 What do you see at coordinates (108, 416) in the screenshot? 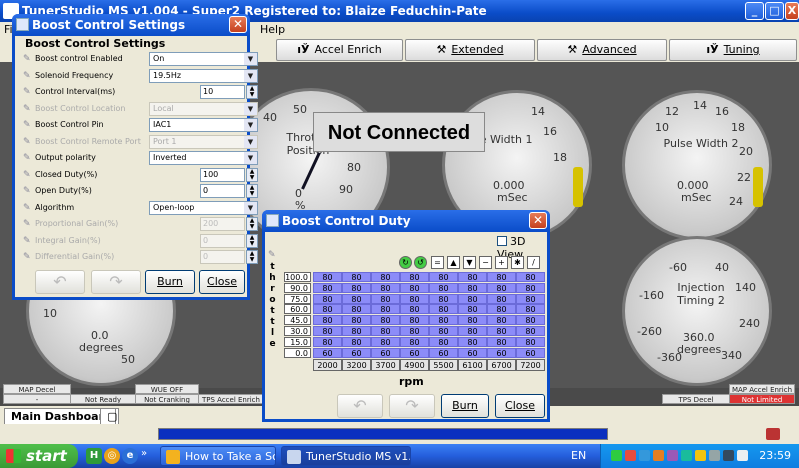
I see `new-tab-icon: ▢` at bounding box center [108, 416].